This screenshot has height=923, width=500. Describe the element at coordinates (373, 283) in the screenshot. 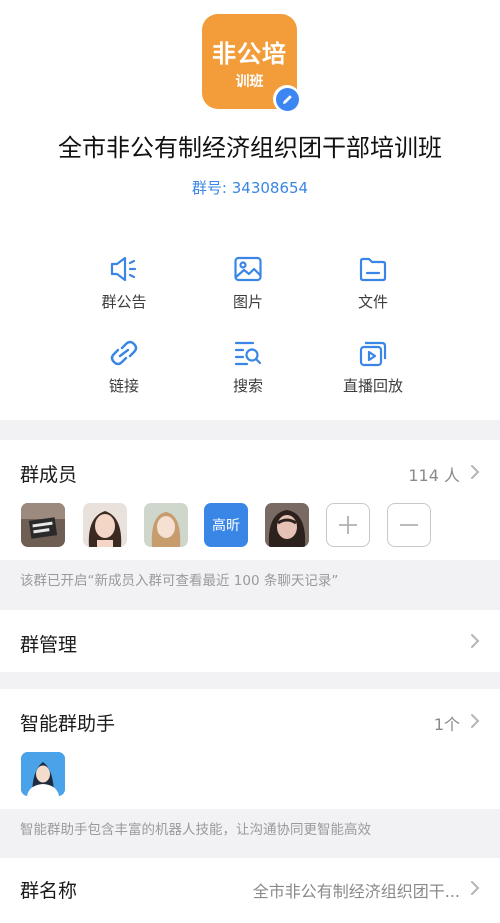

I see `files-button: 文件` at that location.